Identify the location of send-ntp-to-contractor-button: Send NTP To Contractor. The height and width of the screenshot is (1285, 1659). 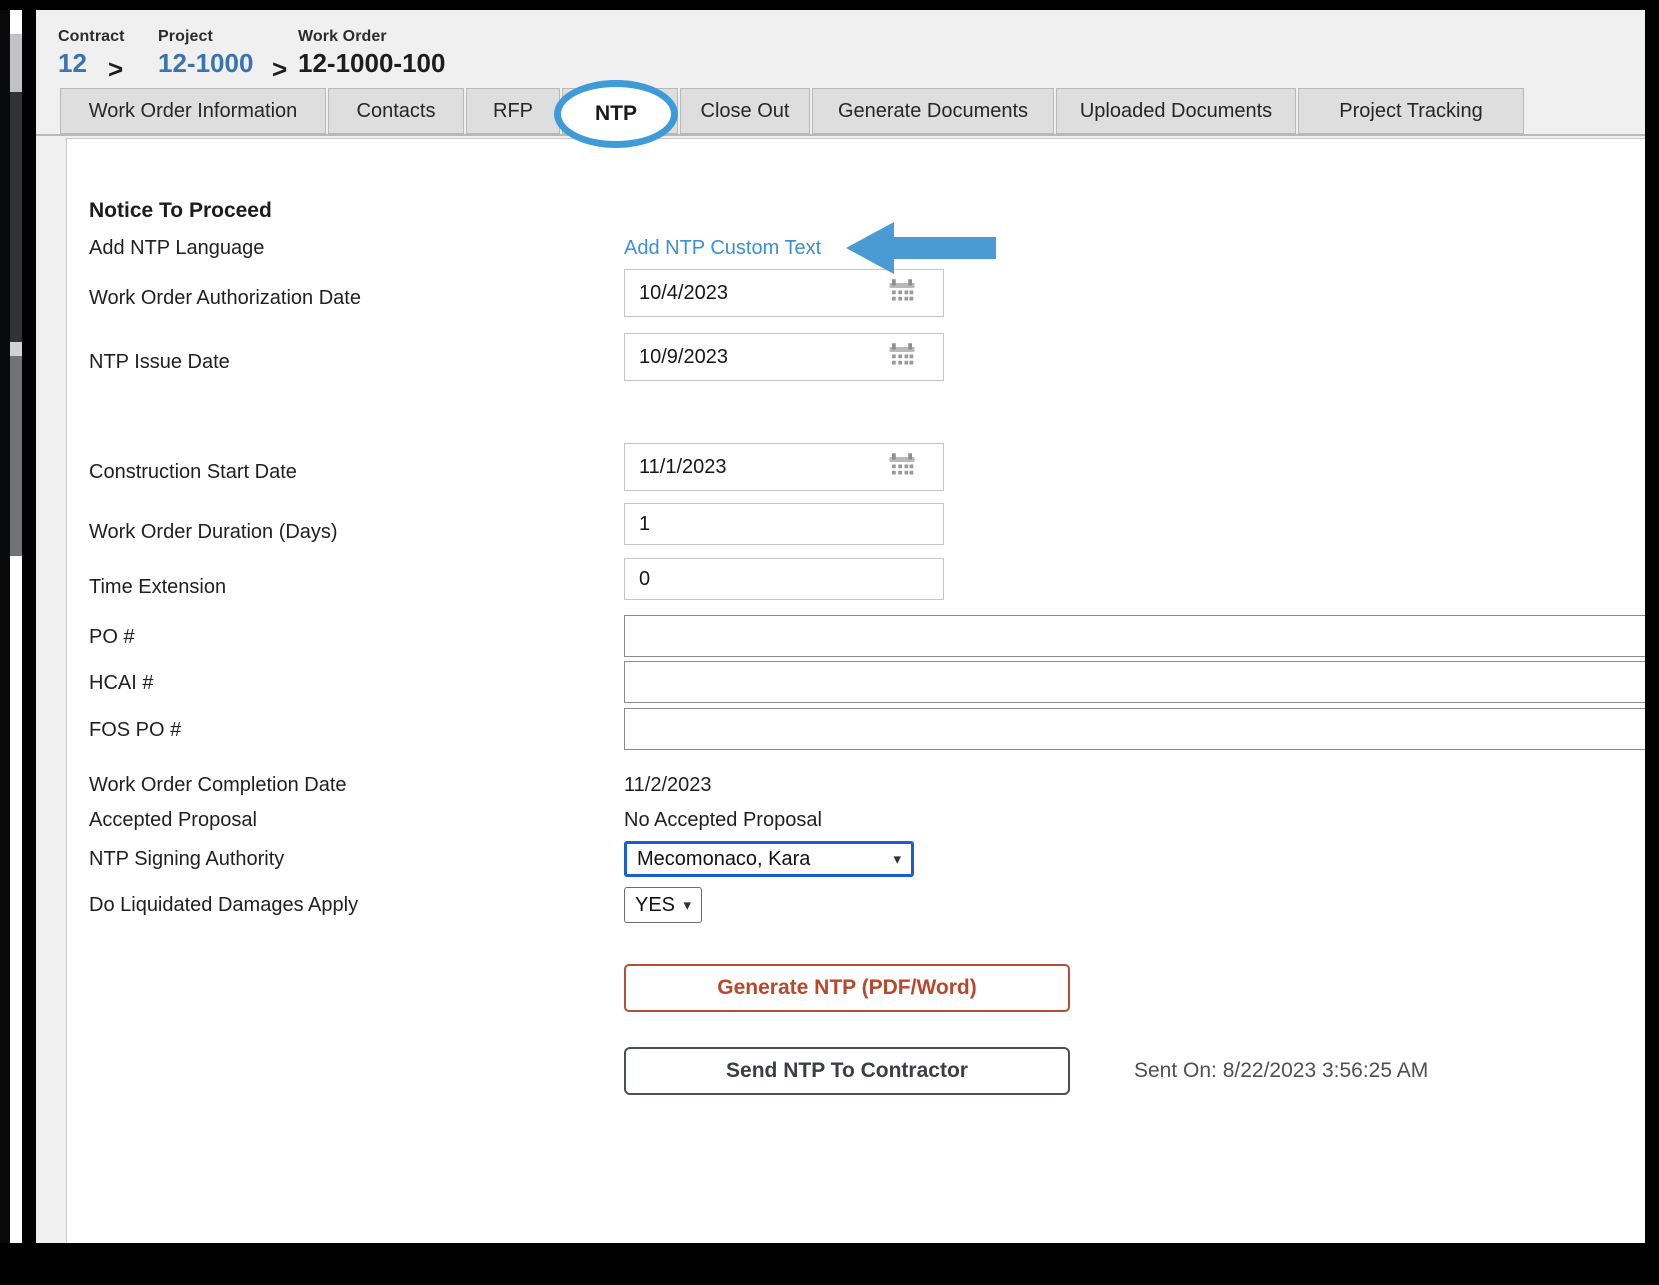
(847, 1071).